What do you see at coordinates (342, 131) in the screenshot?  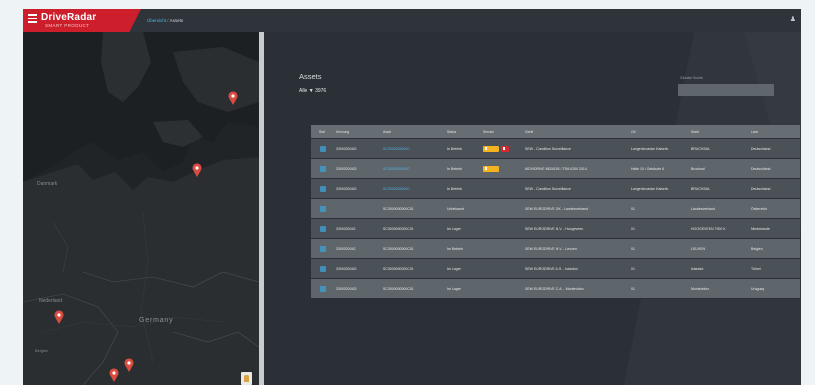 I see `column-header: Kennung` at bounding box center [342, 131].